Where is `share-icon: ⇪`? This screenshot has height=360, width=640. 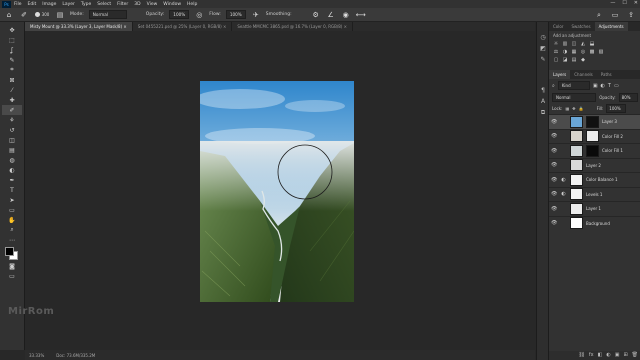
share-icon: ⇪ is located at coordinates (631, 15).